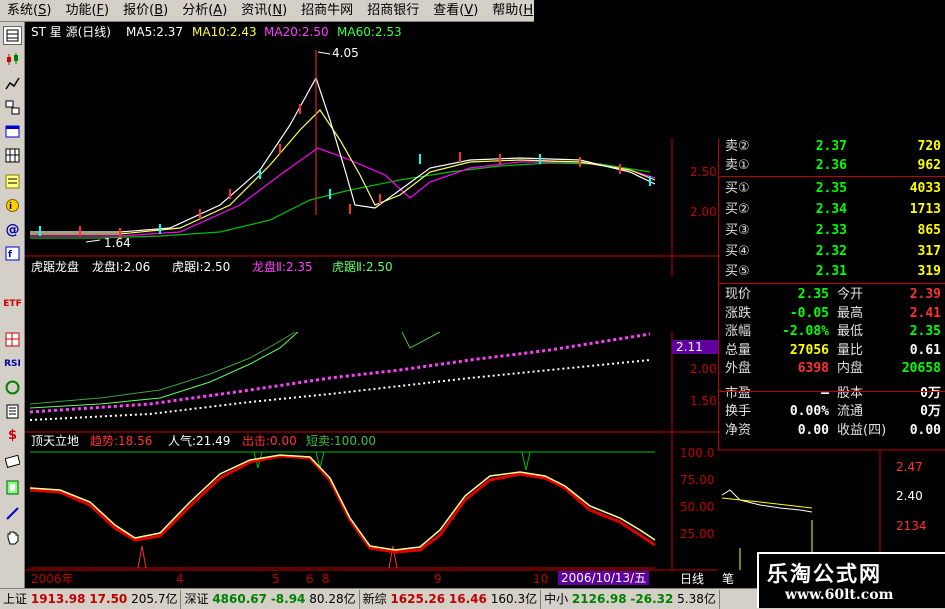  I want to click on mini-axis-volume: 2134, so click(911, 526).